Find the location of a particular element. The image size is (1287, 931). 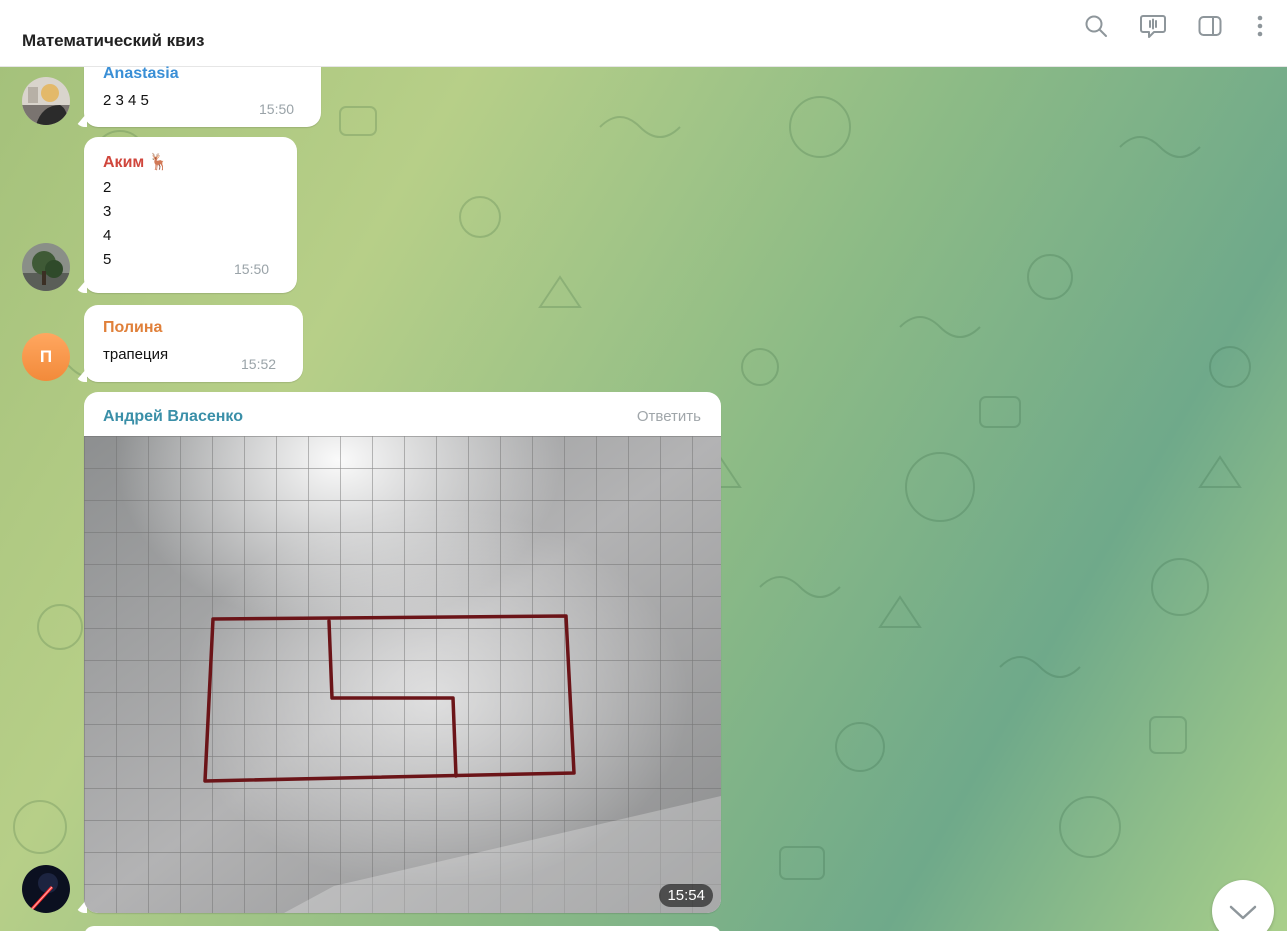

message-bubble-anastasia: Anastasia 2 3 4 5 15:50 is located at coordinates (202, 96).